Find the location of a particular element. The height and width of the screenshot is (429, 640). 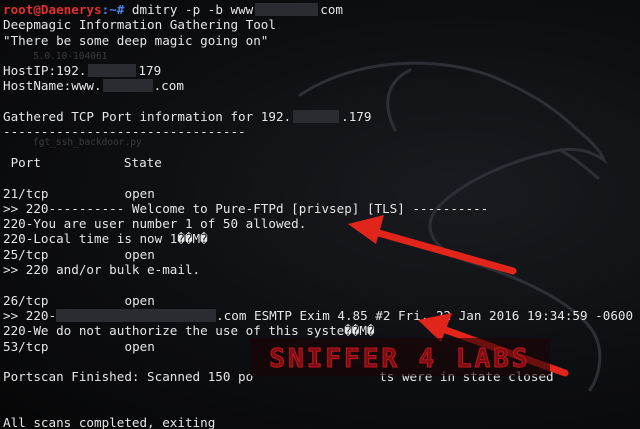

port-26-line: 26/tcp open is located at coordinates (321, 300).